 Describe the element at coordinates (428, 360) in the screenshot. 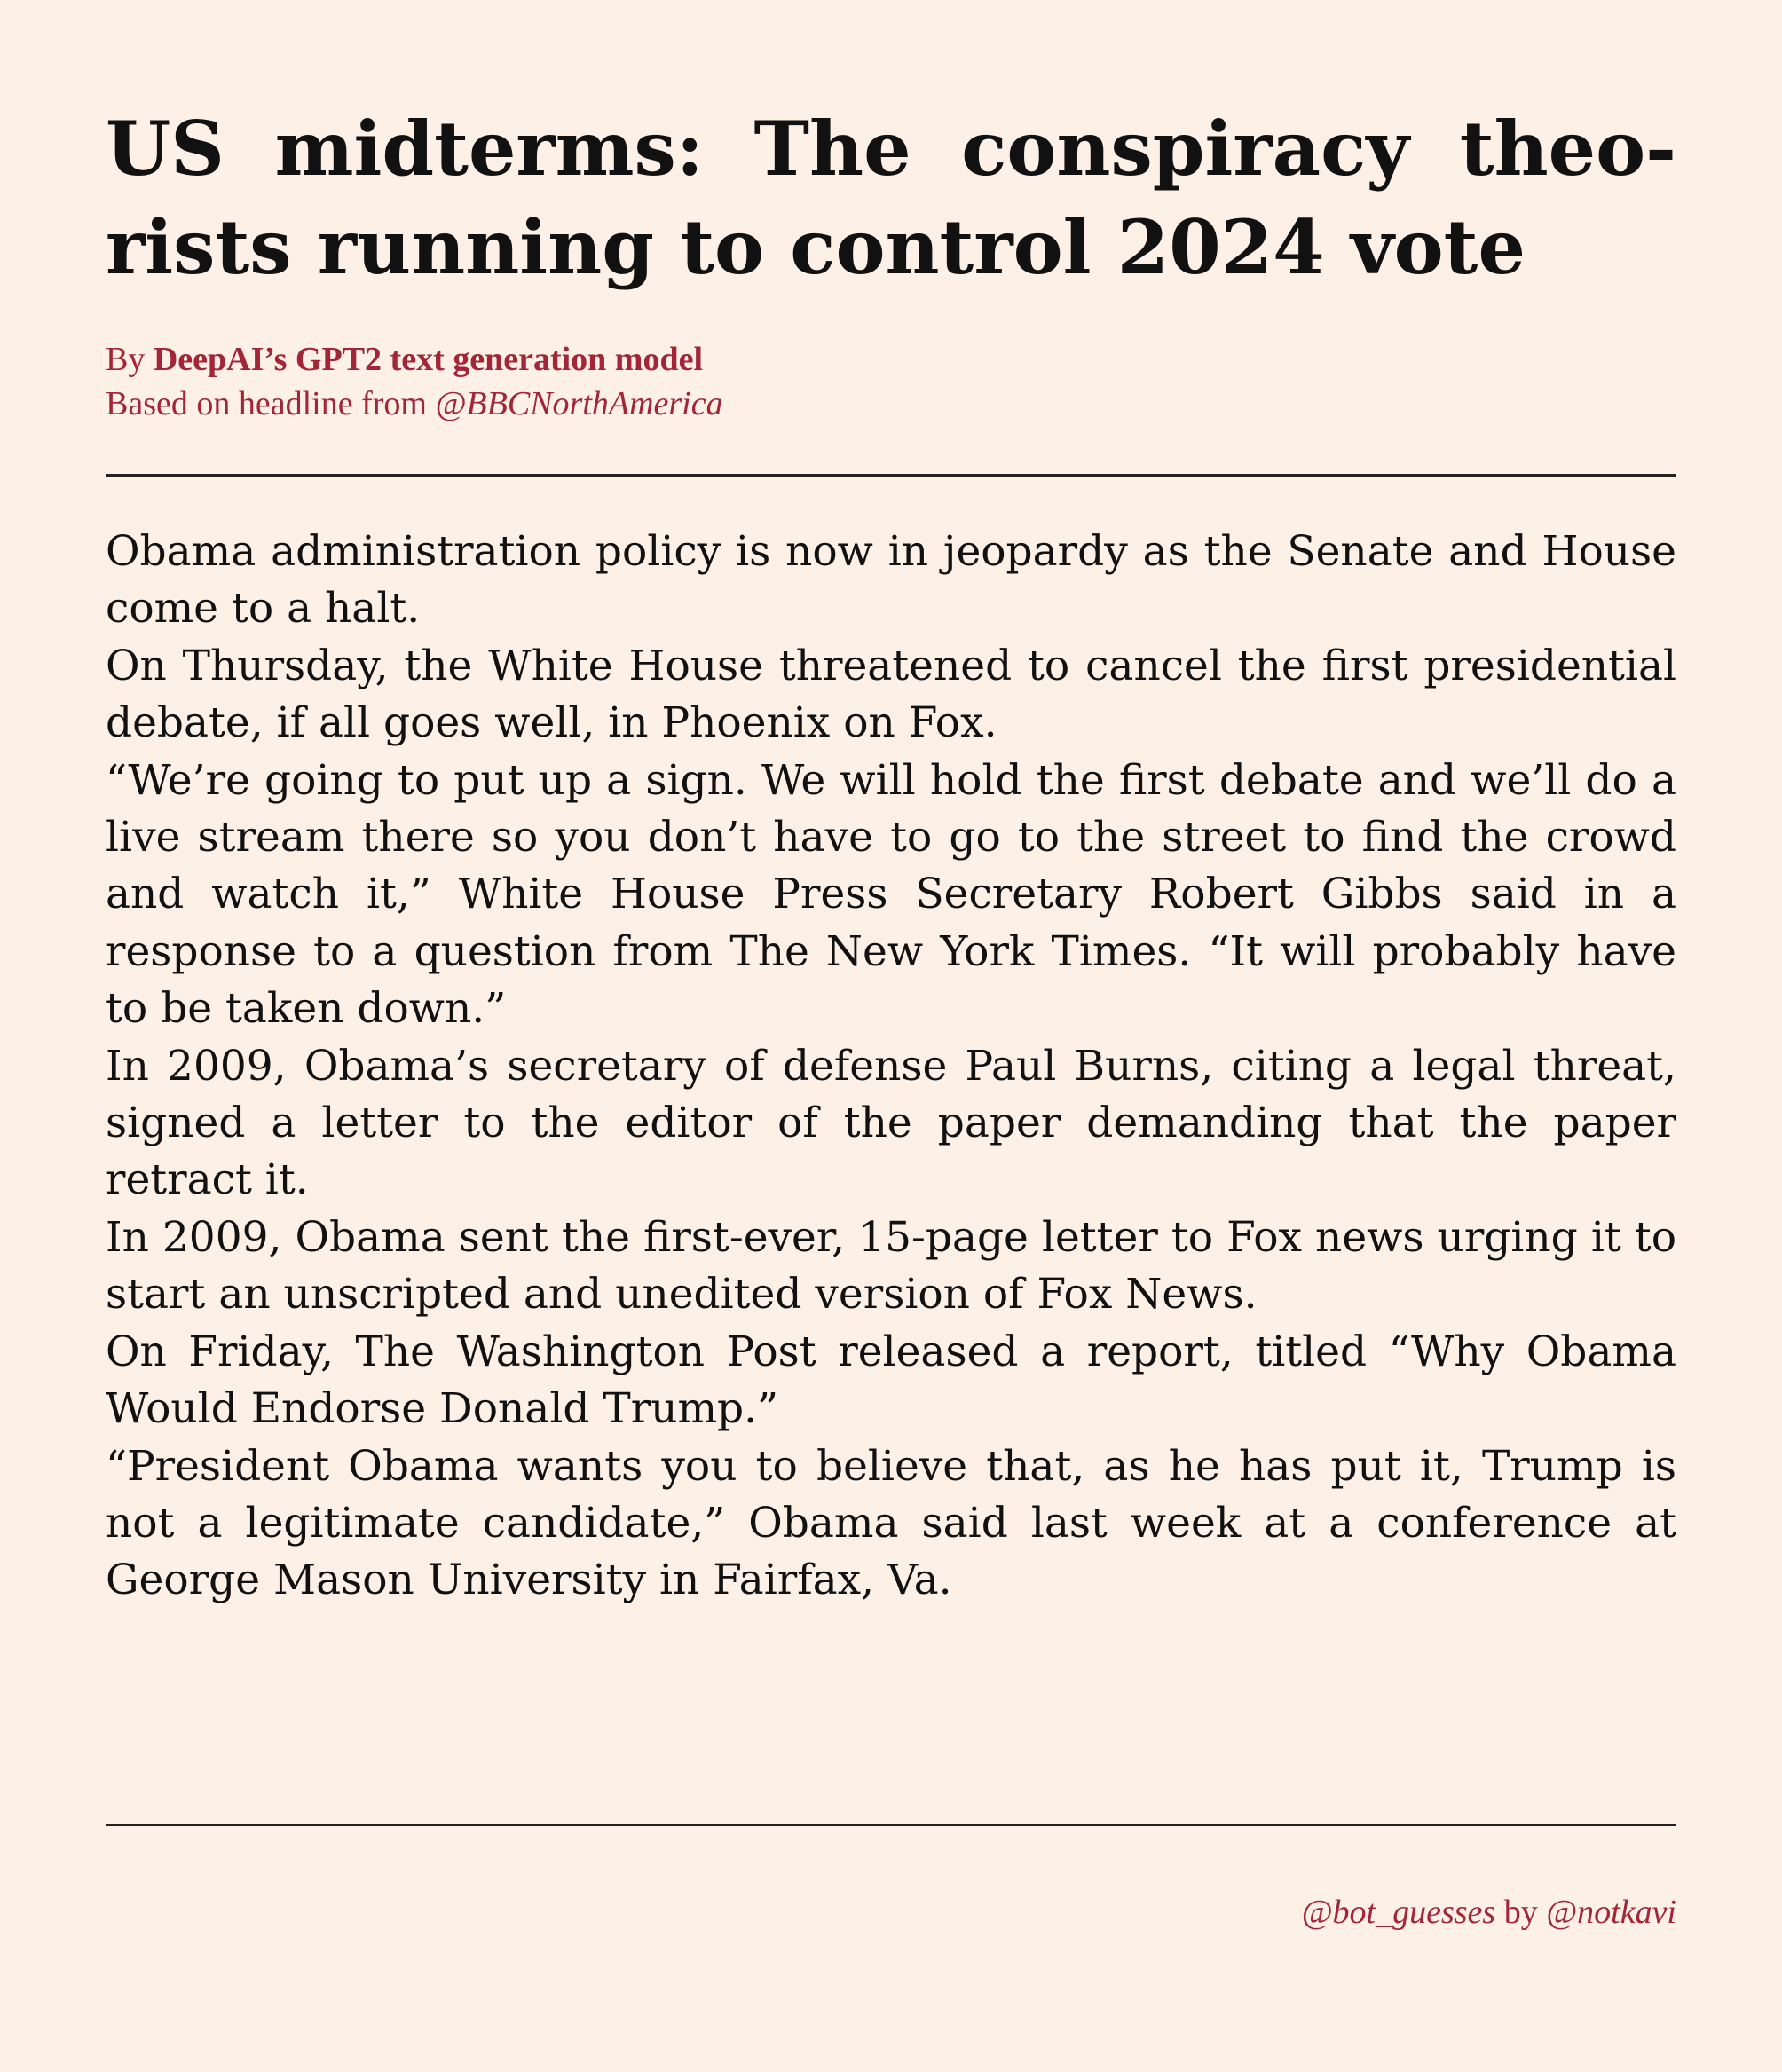

I see `byline-author: DeepAI’s GPT2 text generation model` at that location.